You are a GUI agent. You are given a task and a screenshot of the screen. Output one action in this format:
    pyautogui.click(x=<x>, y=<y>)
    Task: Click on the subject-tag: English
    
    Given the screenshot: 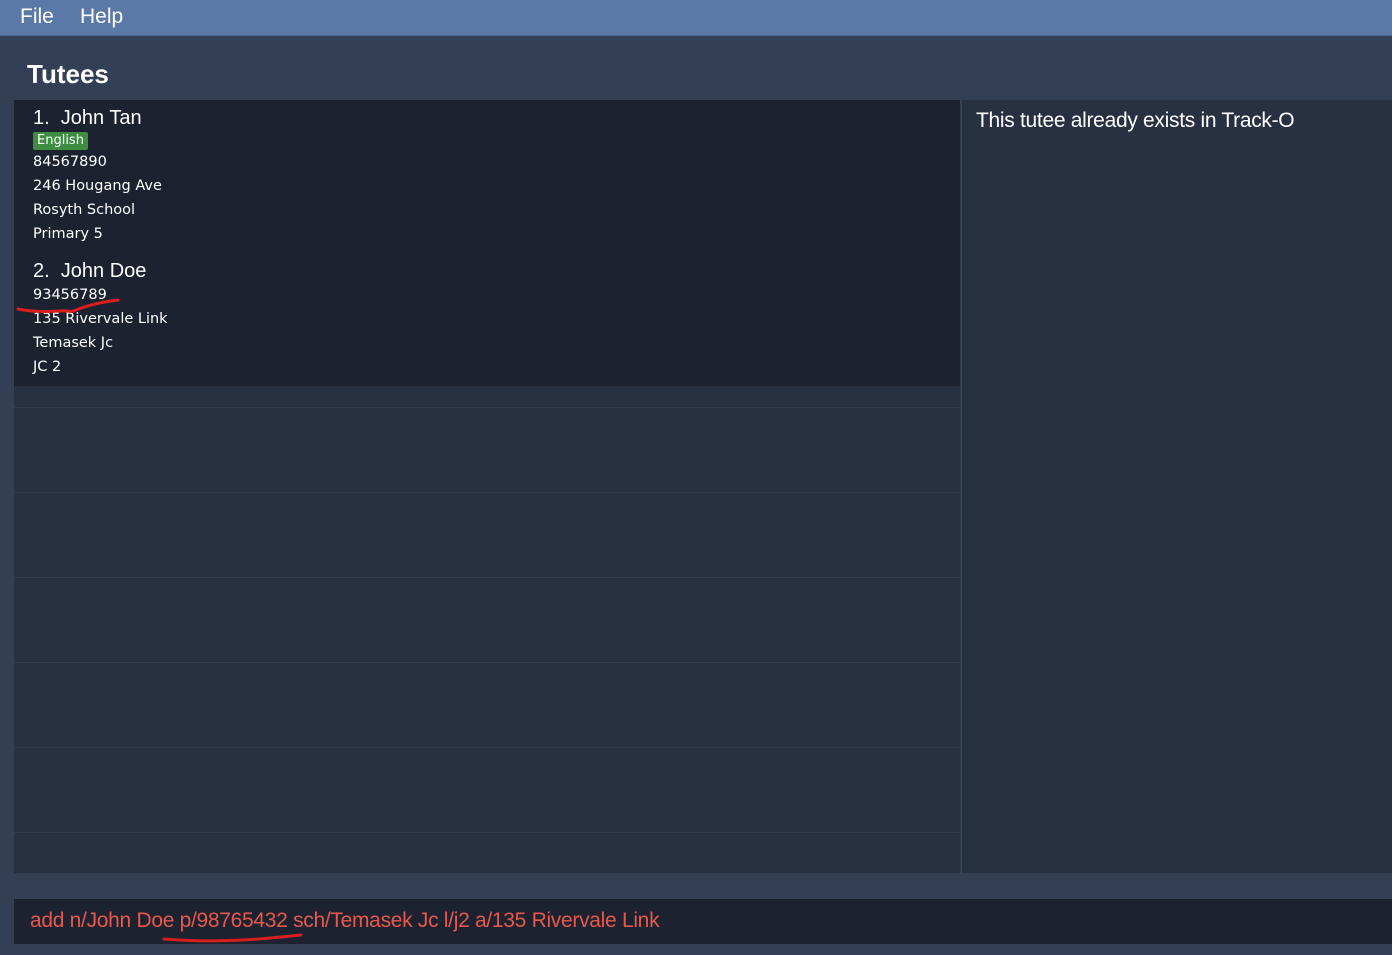 What is the action you would take?
    pyautogui.click(x=60, y=141)
    